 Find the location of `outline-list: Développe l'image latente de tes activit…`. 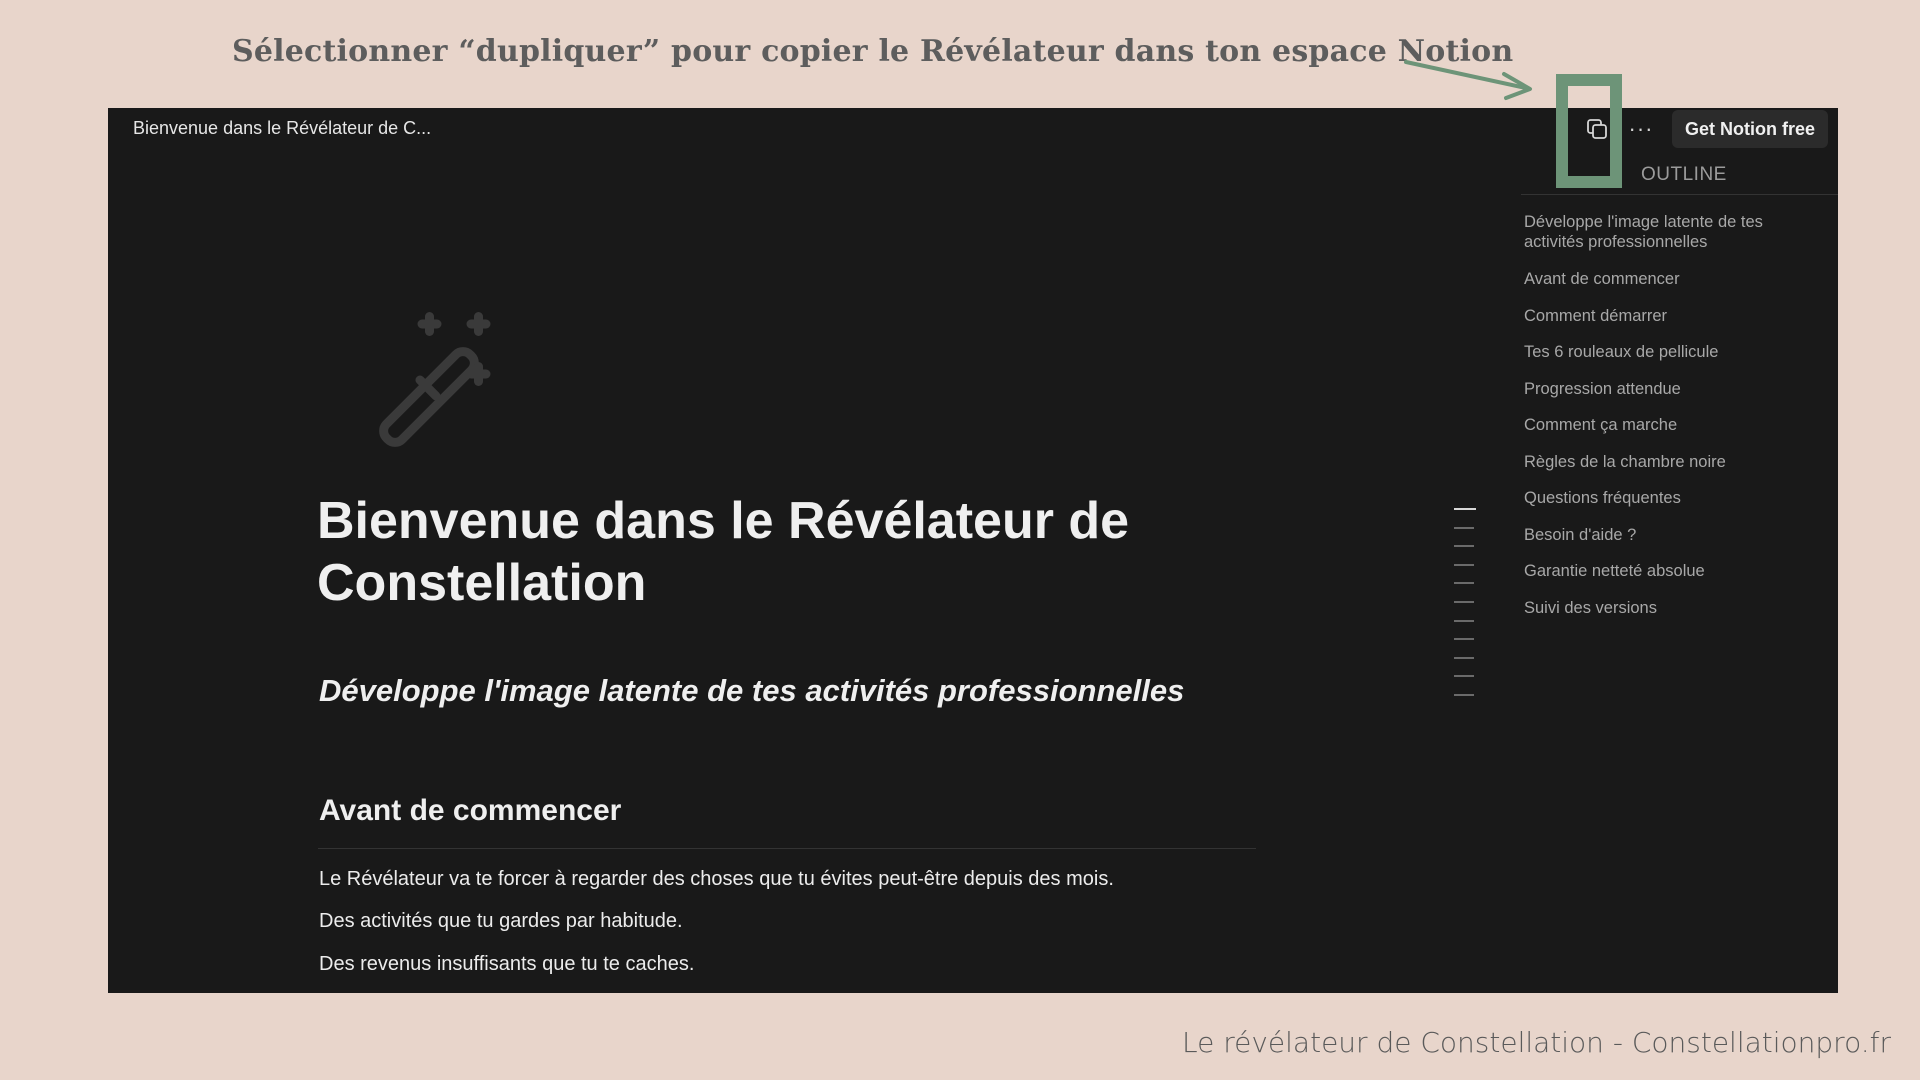

outline-list: Développe l'image latente de tes activit… is located at coordinates (1669, 423).